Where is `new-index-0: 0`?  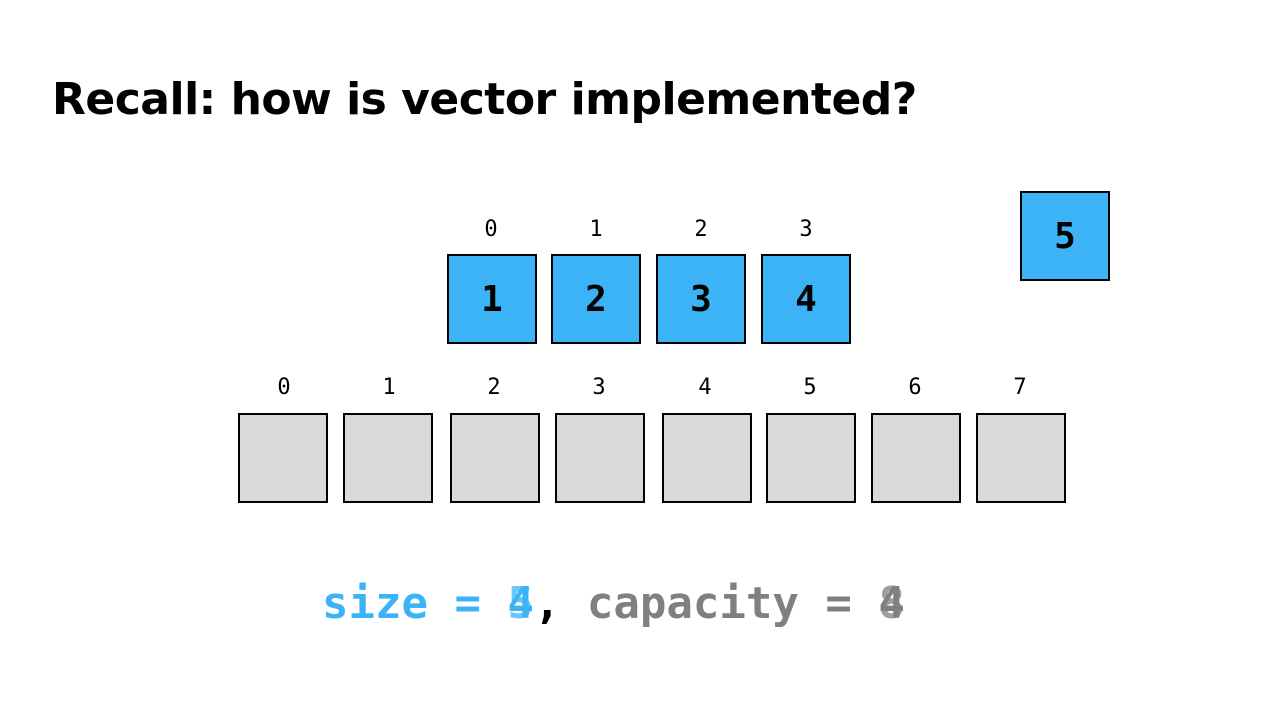
new-index-0: 0 is located at coordinates (284, 387).